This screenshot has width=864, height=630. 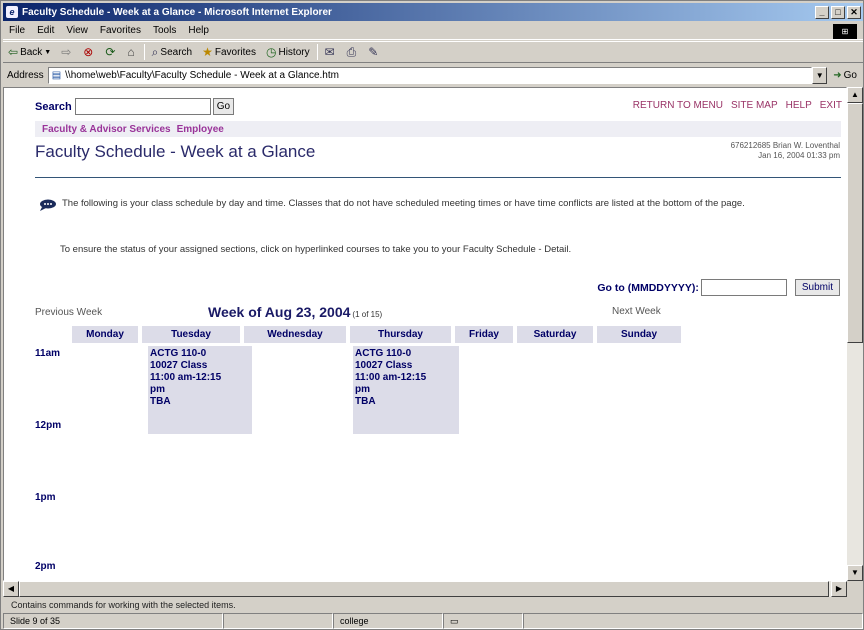 What do you see at coordinates (855, 223) in the screenshot?
I see `vertical-scroll-thumb` at bounding box center [855, 223].